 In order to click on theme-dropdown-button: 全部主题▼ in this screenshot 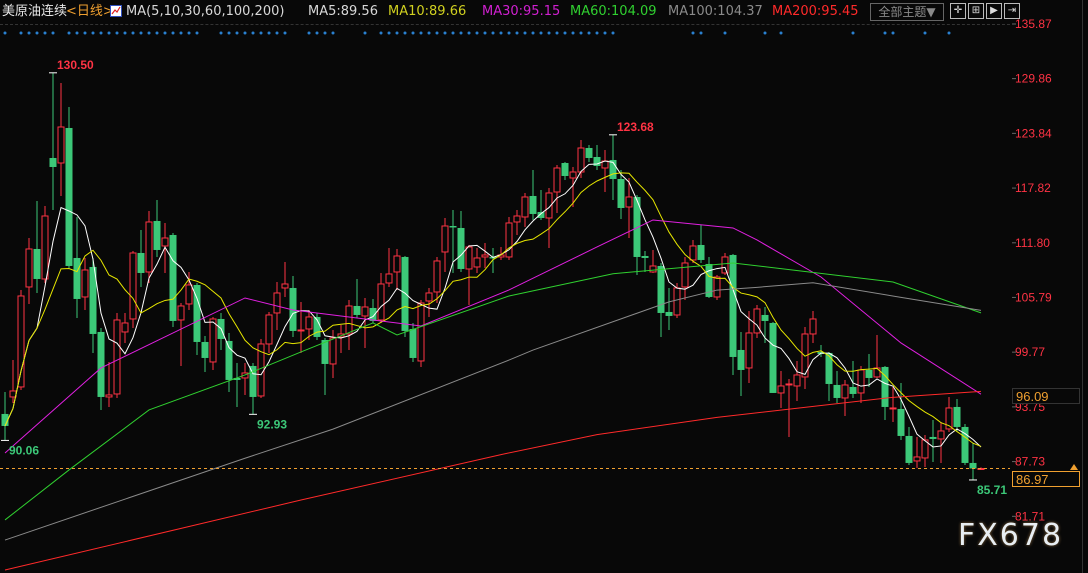, I will do `click(907, 12)`.